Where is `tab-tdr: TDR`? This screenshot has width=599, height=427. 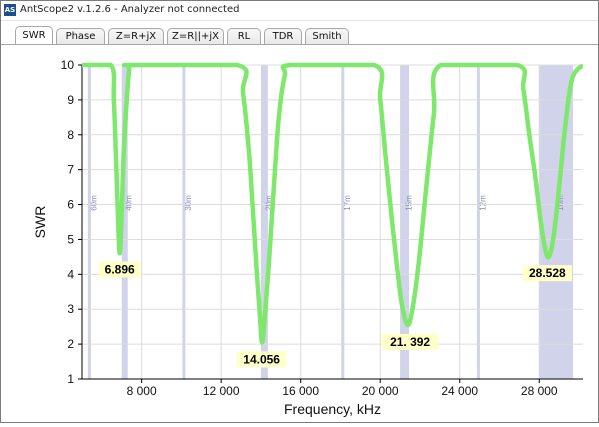 tab-tdr: TDR is located at coordinates (283, 36).